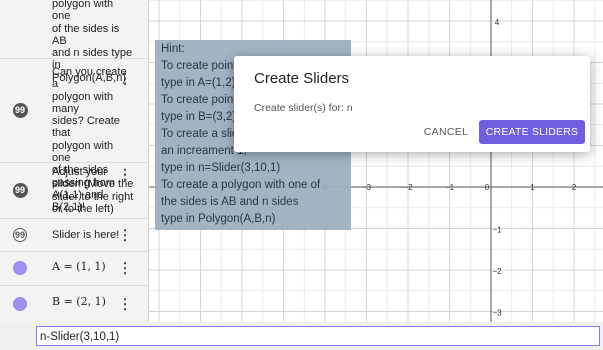  I want to click on y-tick-label: −2, so click(497, 271).